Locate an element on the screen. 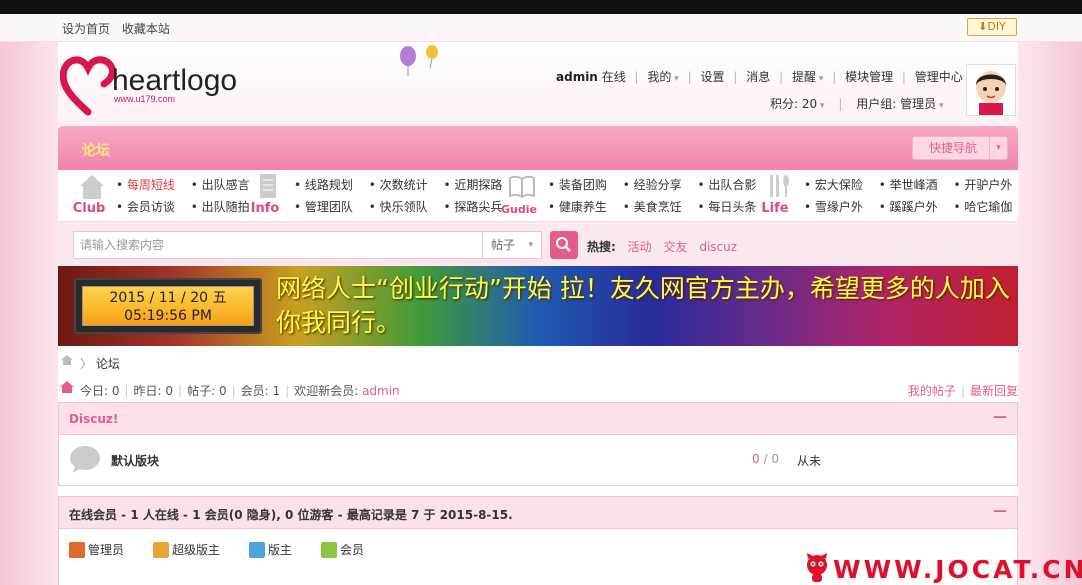  category-links-guide-2: • 健康养生 • 美食烹饪 • 每日头条 is located at coordinates (652, 207).